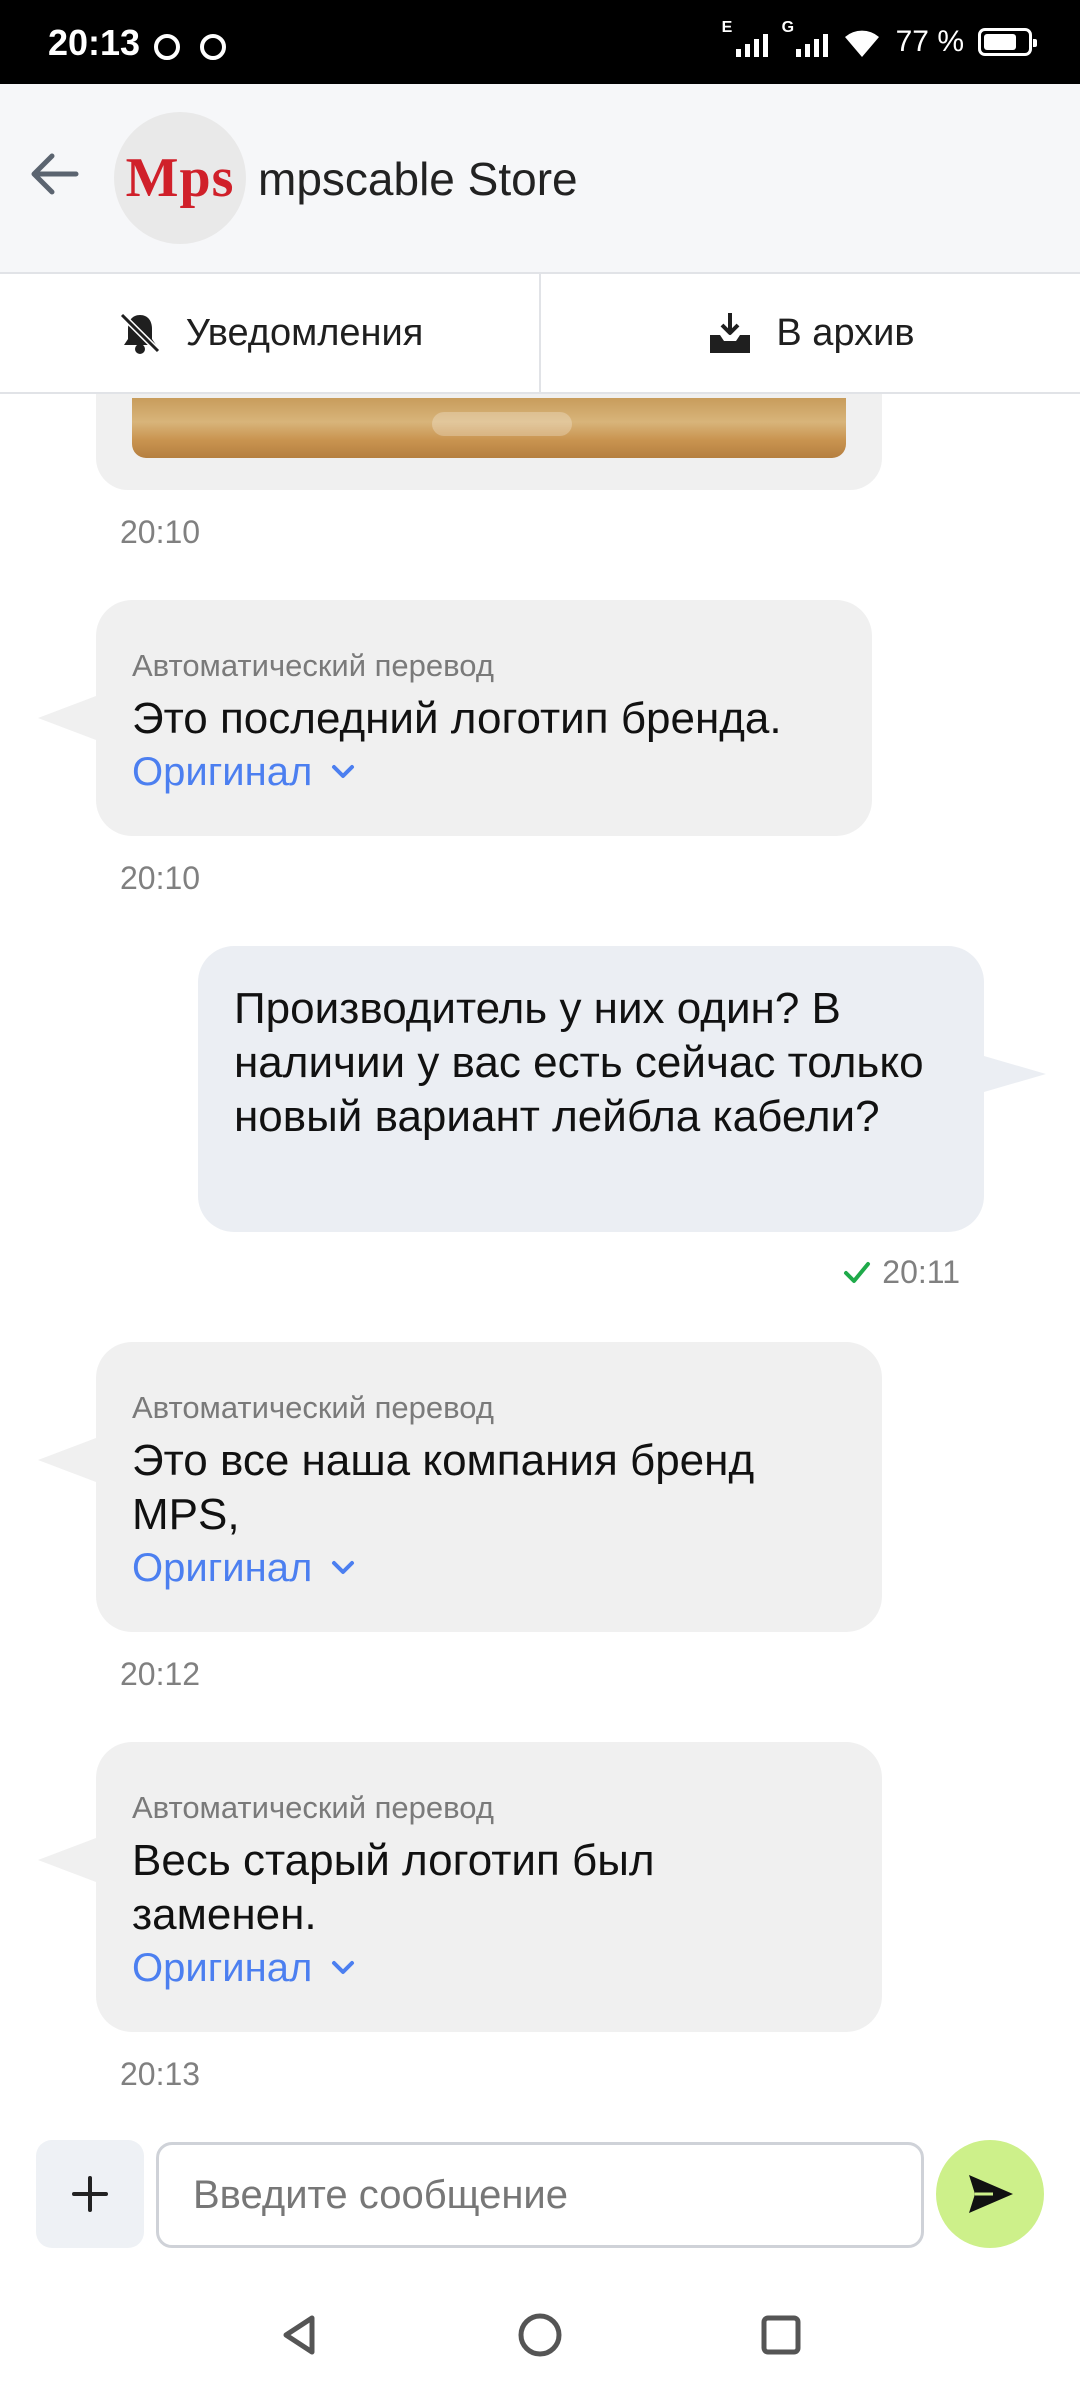 Image resolution: width=1080 pixels, height=2400 pixels. What do you see at coordinates (857, 1272) in the screenshot?
I see `check-icon` at bounding box center [857, 1272].